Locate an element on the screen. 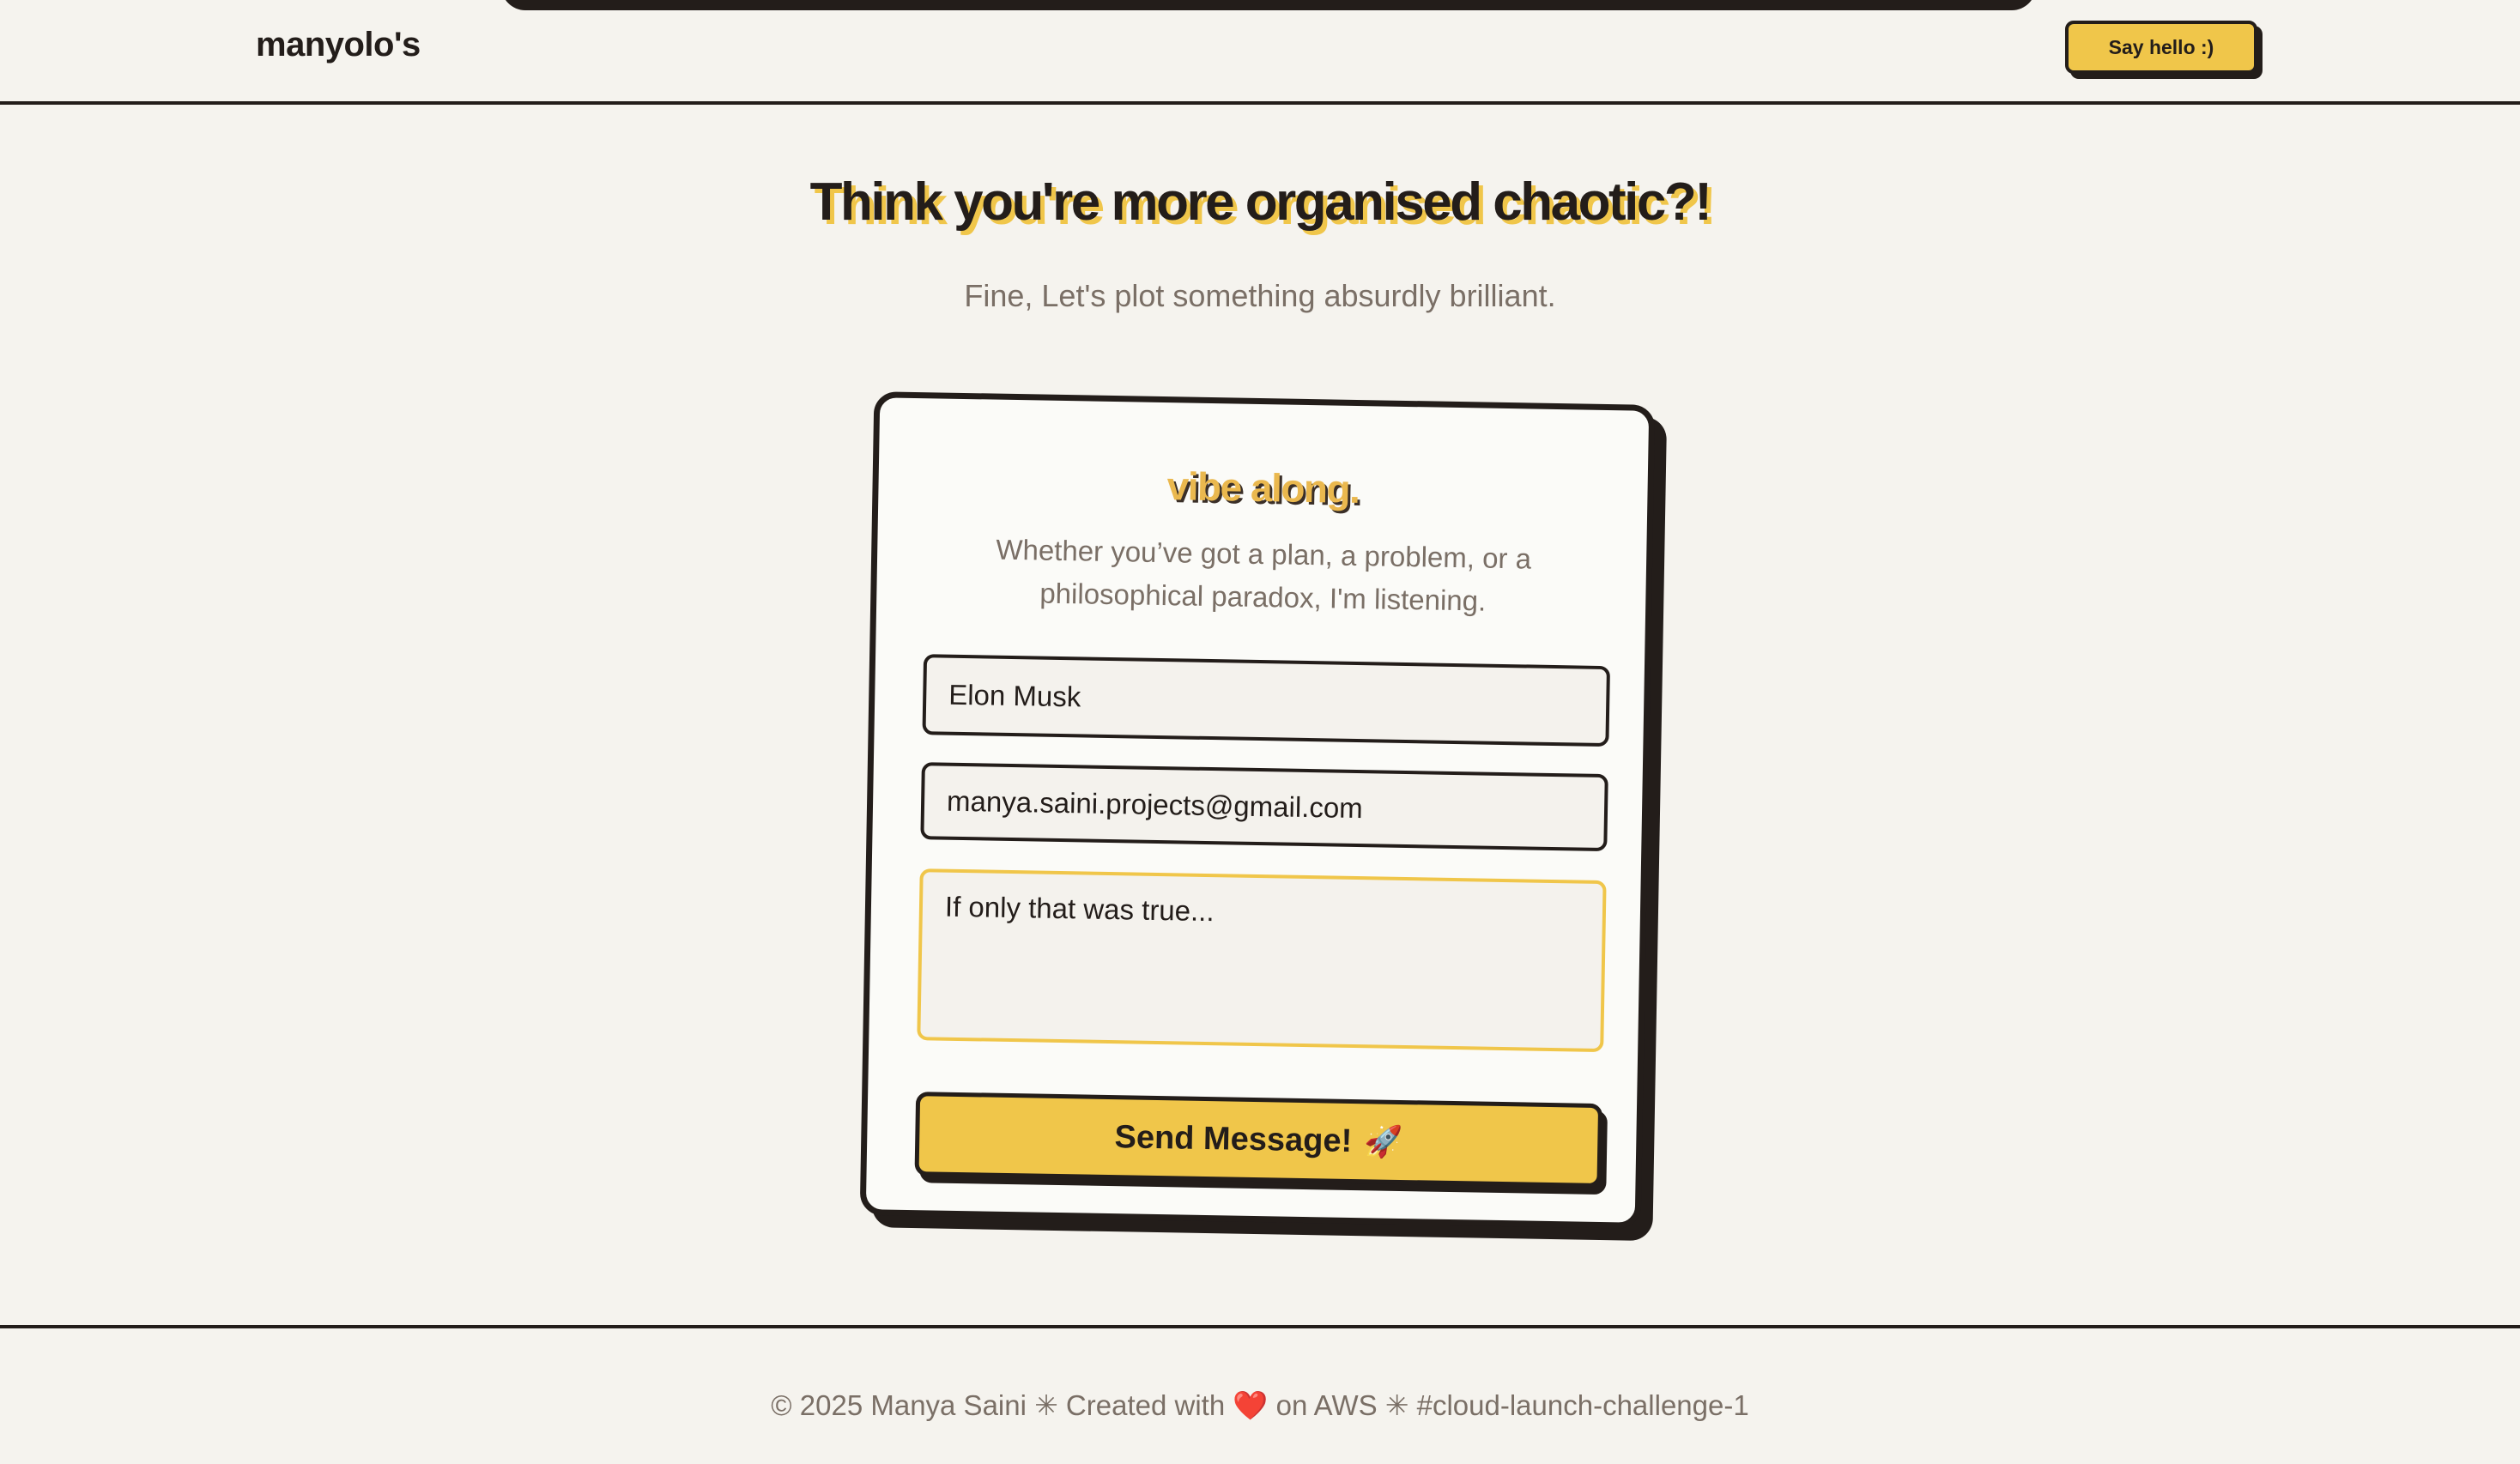 This screenshot has width=2520, height=1464. heart-icon: ❤️ is located at coordinates (1251, 1405).